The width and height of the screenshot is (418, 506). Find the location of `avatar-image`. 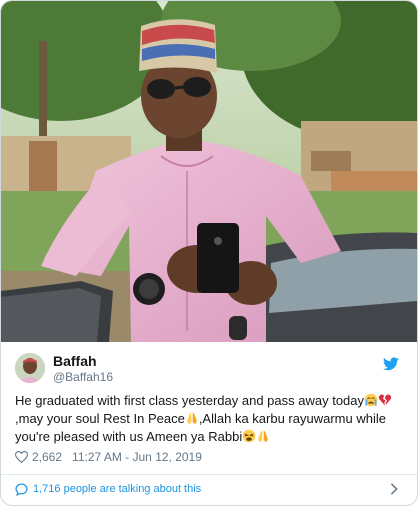

avatar-image is located at coordinates (30, 368).